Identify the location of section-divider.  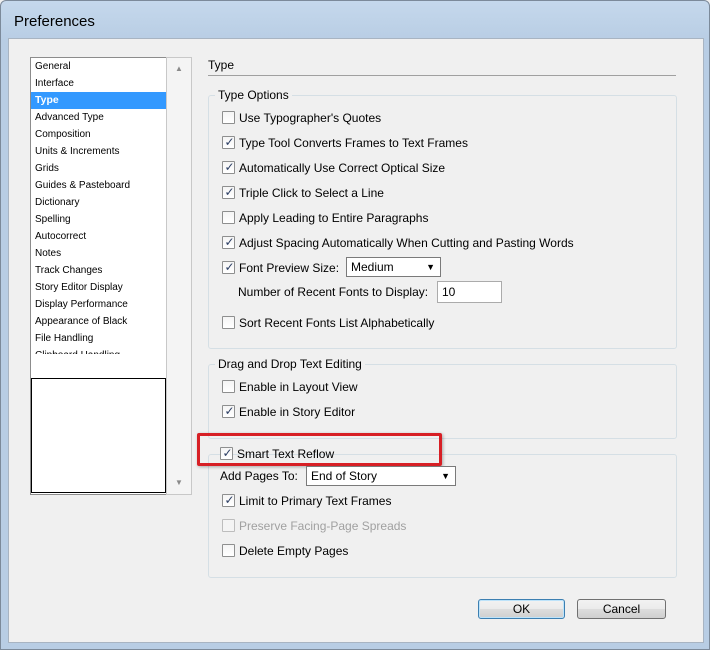
(442, 75).